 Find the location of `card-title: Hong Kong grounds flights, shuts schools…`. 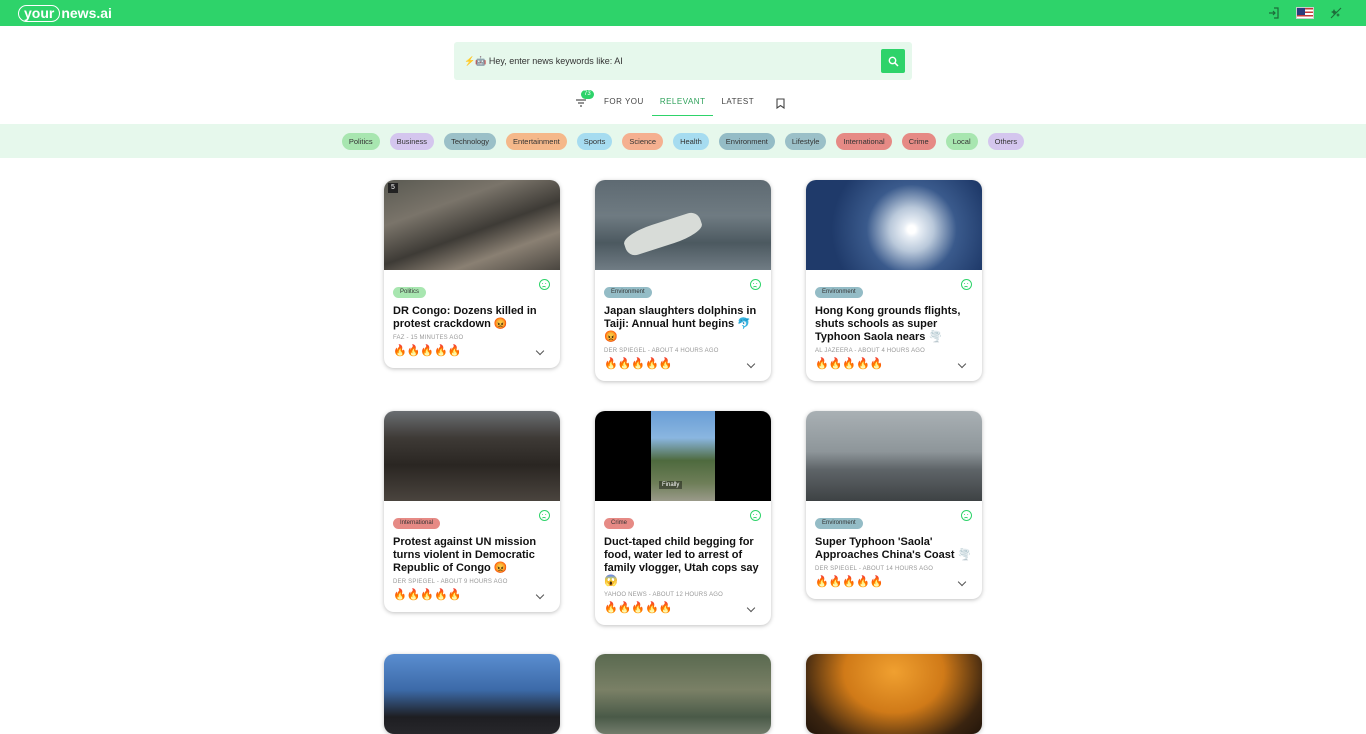

card-title: Hong Kong grounds flights, shuts schools… is located at coordinates (894, 324).